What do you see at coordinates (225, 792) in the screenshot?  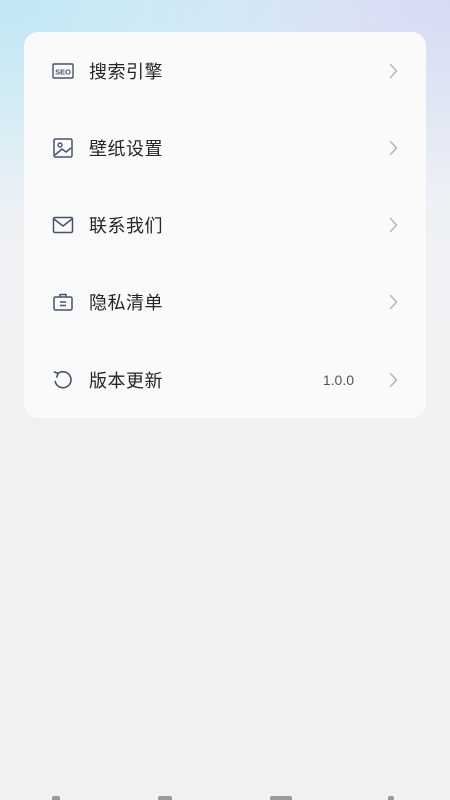 I see `bottom-navigation-bar` at bounding box center [225, 792].